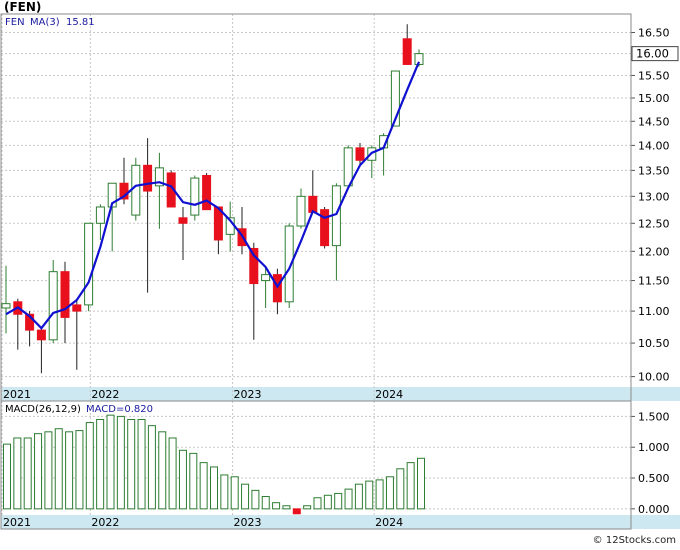 The height and width of the screenshot is (550, 680). I want to click on price-tick-label: 16.50, so click(654, 32).